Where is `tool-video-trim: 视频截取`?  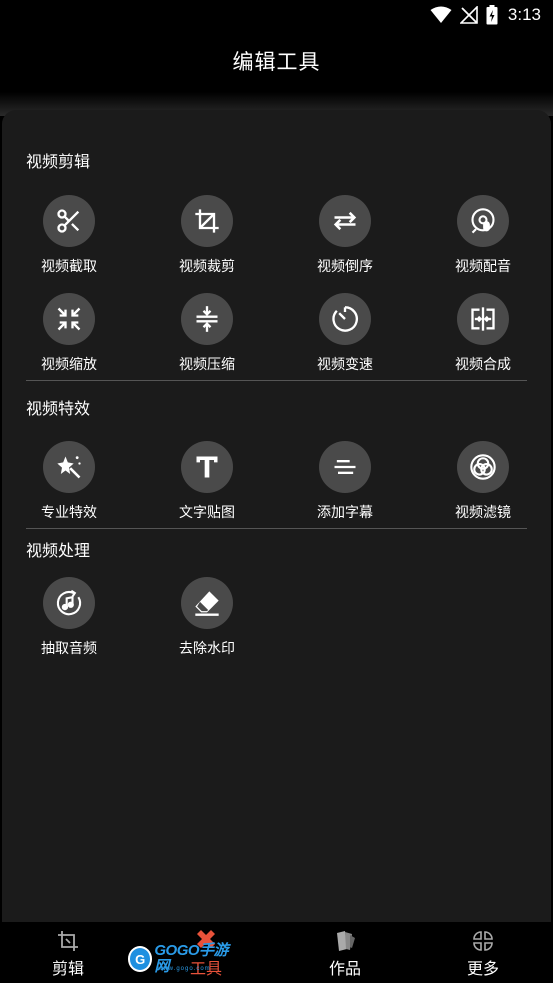 tool-video-trim: 视频截取 is located at coordinates (69, 235).